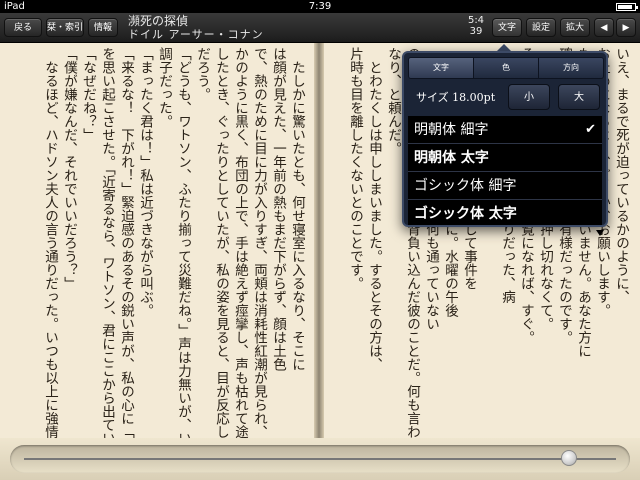 The height and width of the screenshot is (480, 640). What do you see at coordinates (107, 242) in the screenshot?
I see `text-line: を思い起こさせた。「近寄るなら、ワトソン、君にここから出ていってもらう。」` at bounding box center [107, 242].